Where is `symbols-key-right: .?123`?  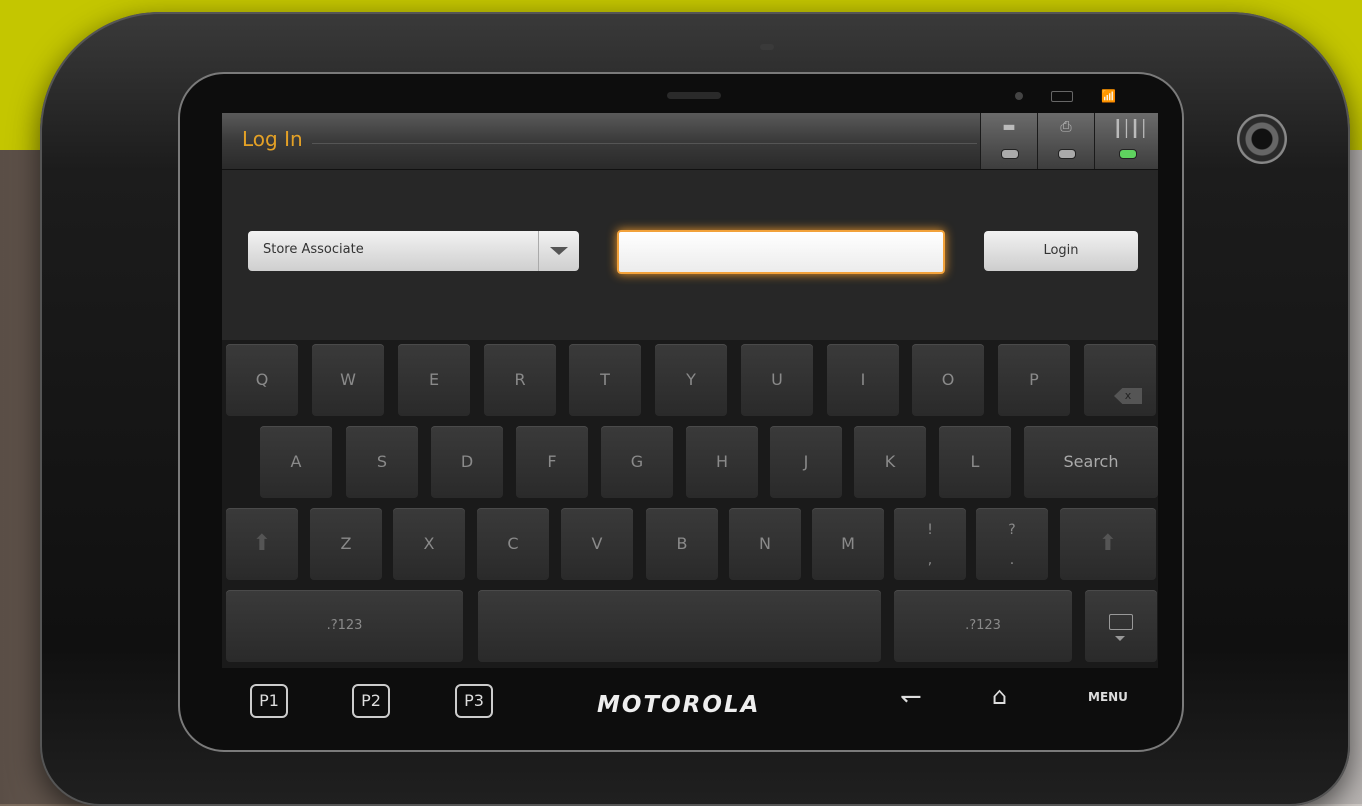 symbols-key-right: .?123 is located at coordinates (983, 626).